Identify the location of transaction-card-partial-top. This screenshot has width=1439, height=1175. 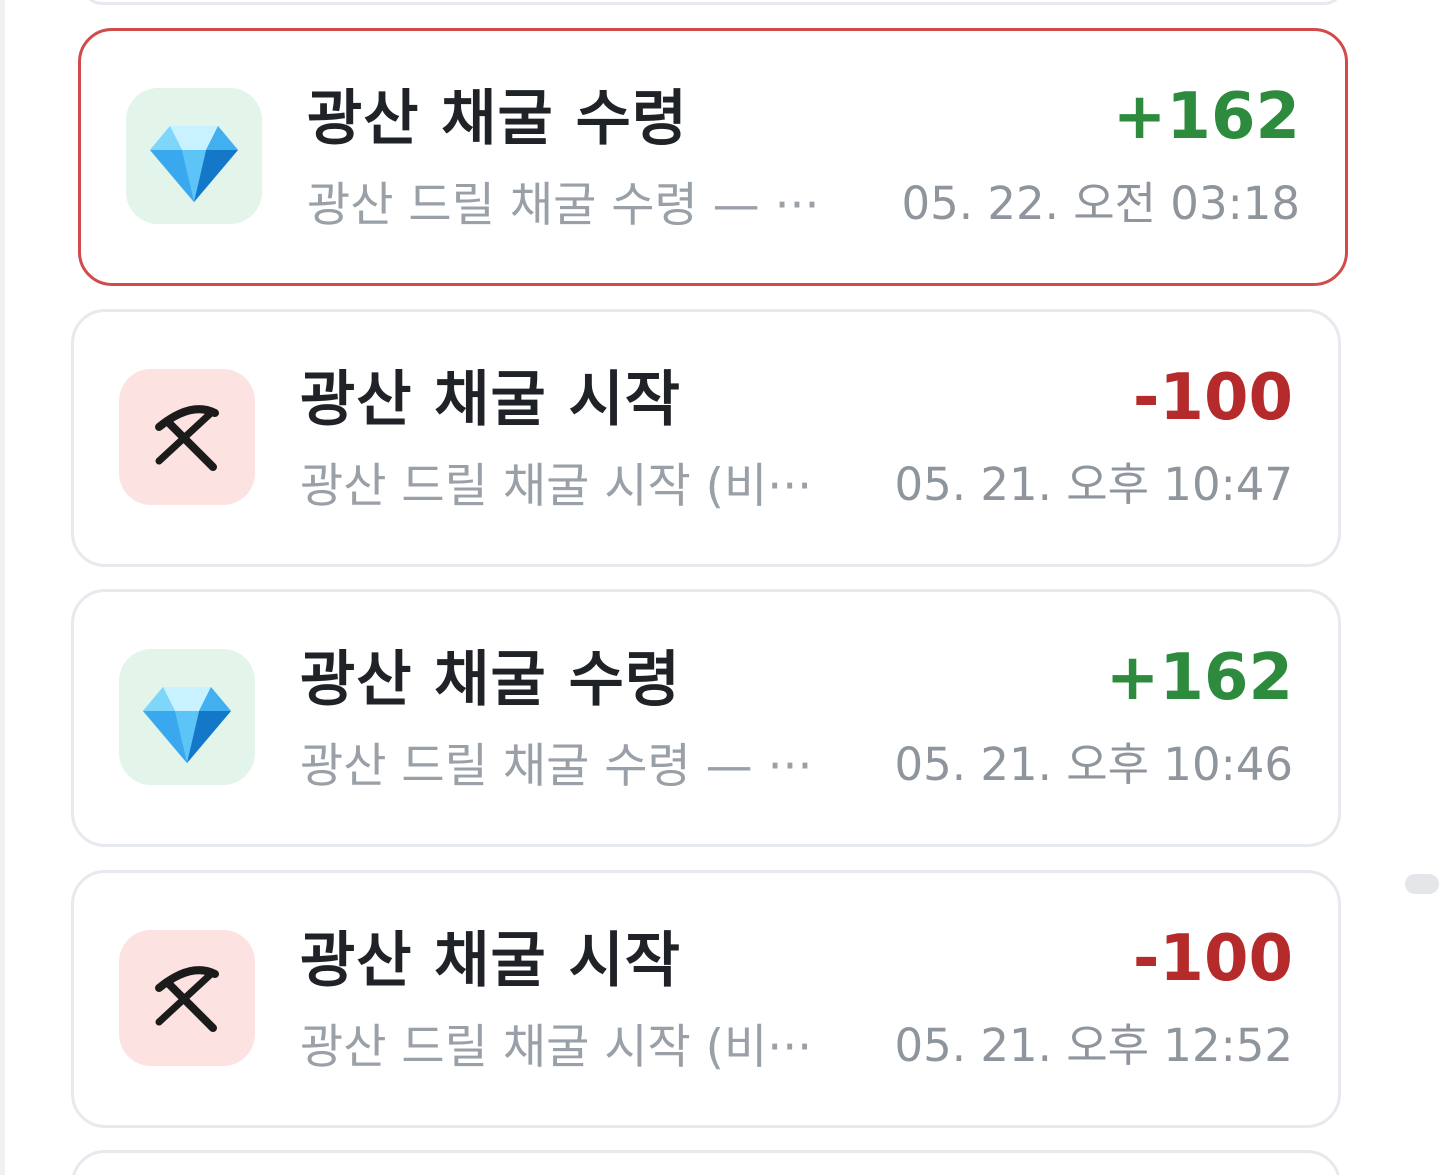
(713, 2).